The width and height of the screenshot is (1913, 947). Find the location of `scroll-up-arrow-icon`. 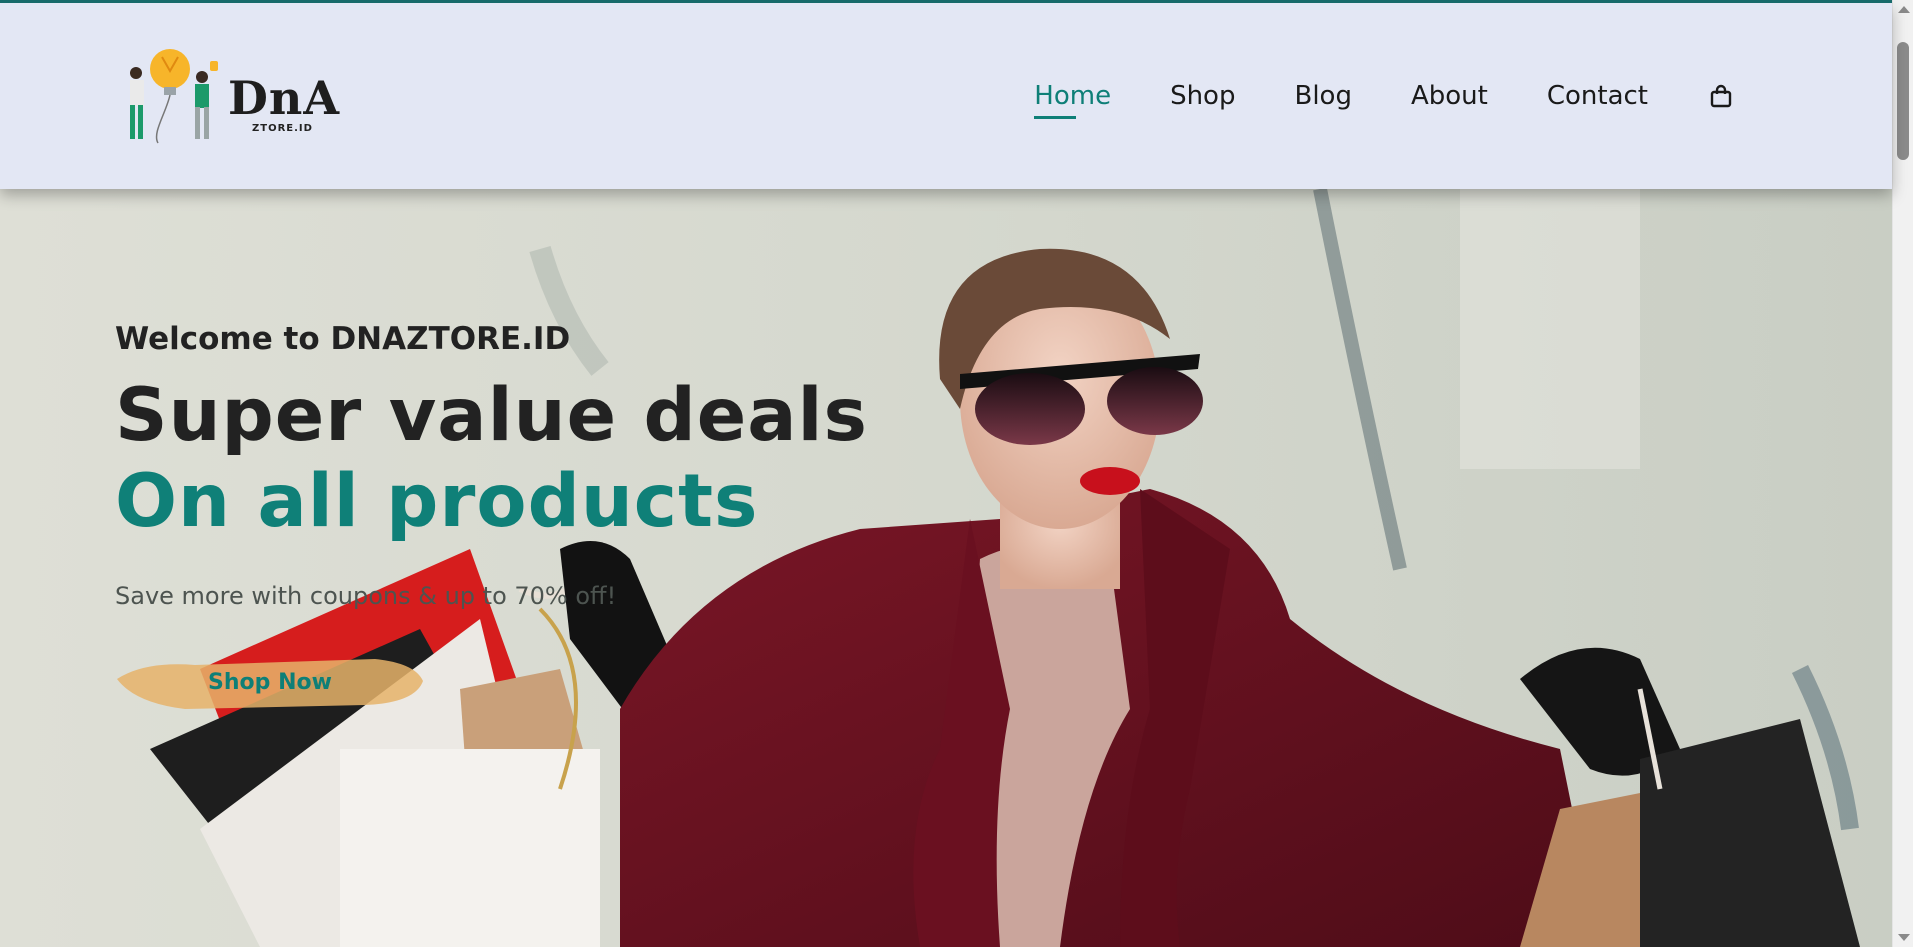

scroll-up-arrow-icon is located at coordinates (1904, 9).